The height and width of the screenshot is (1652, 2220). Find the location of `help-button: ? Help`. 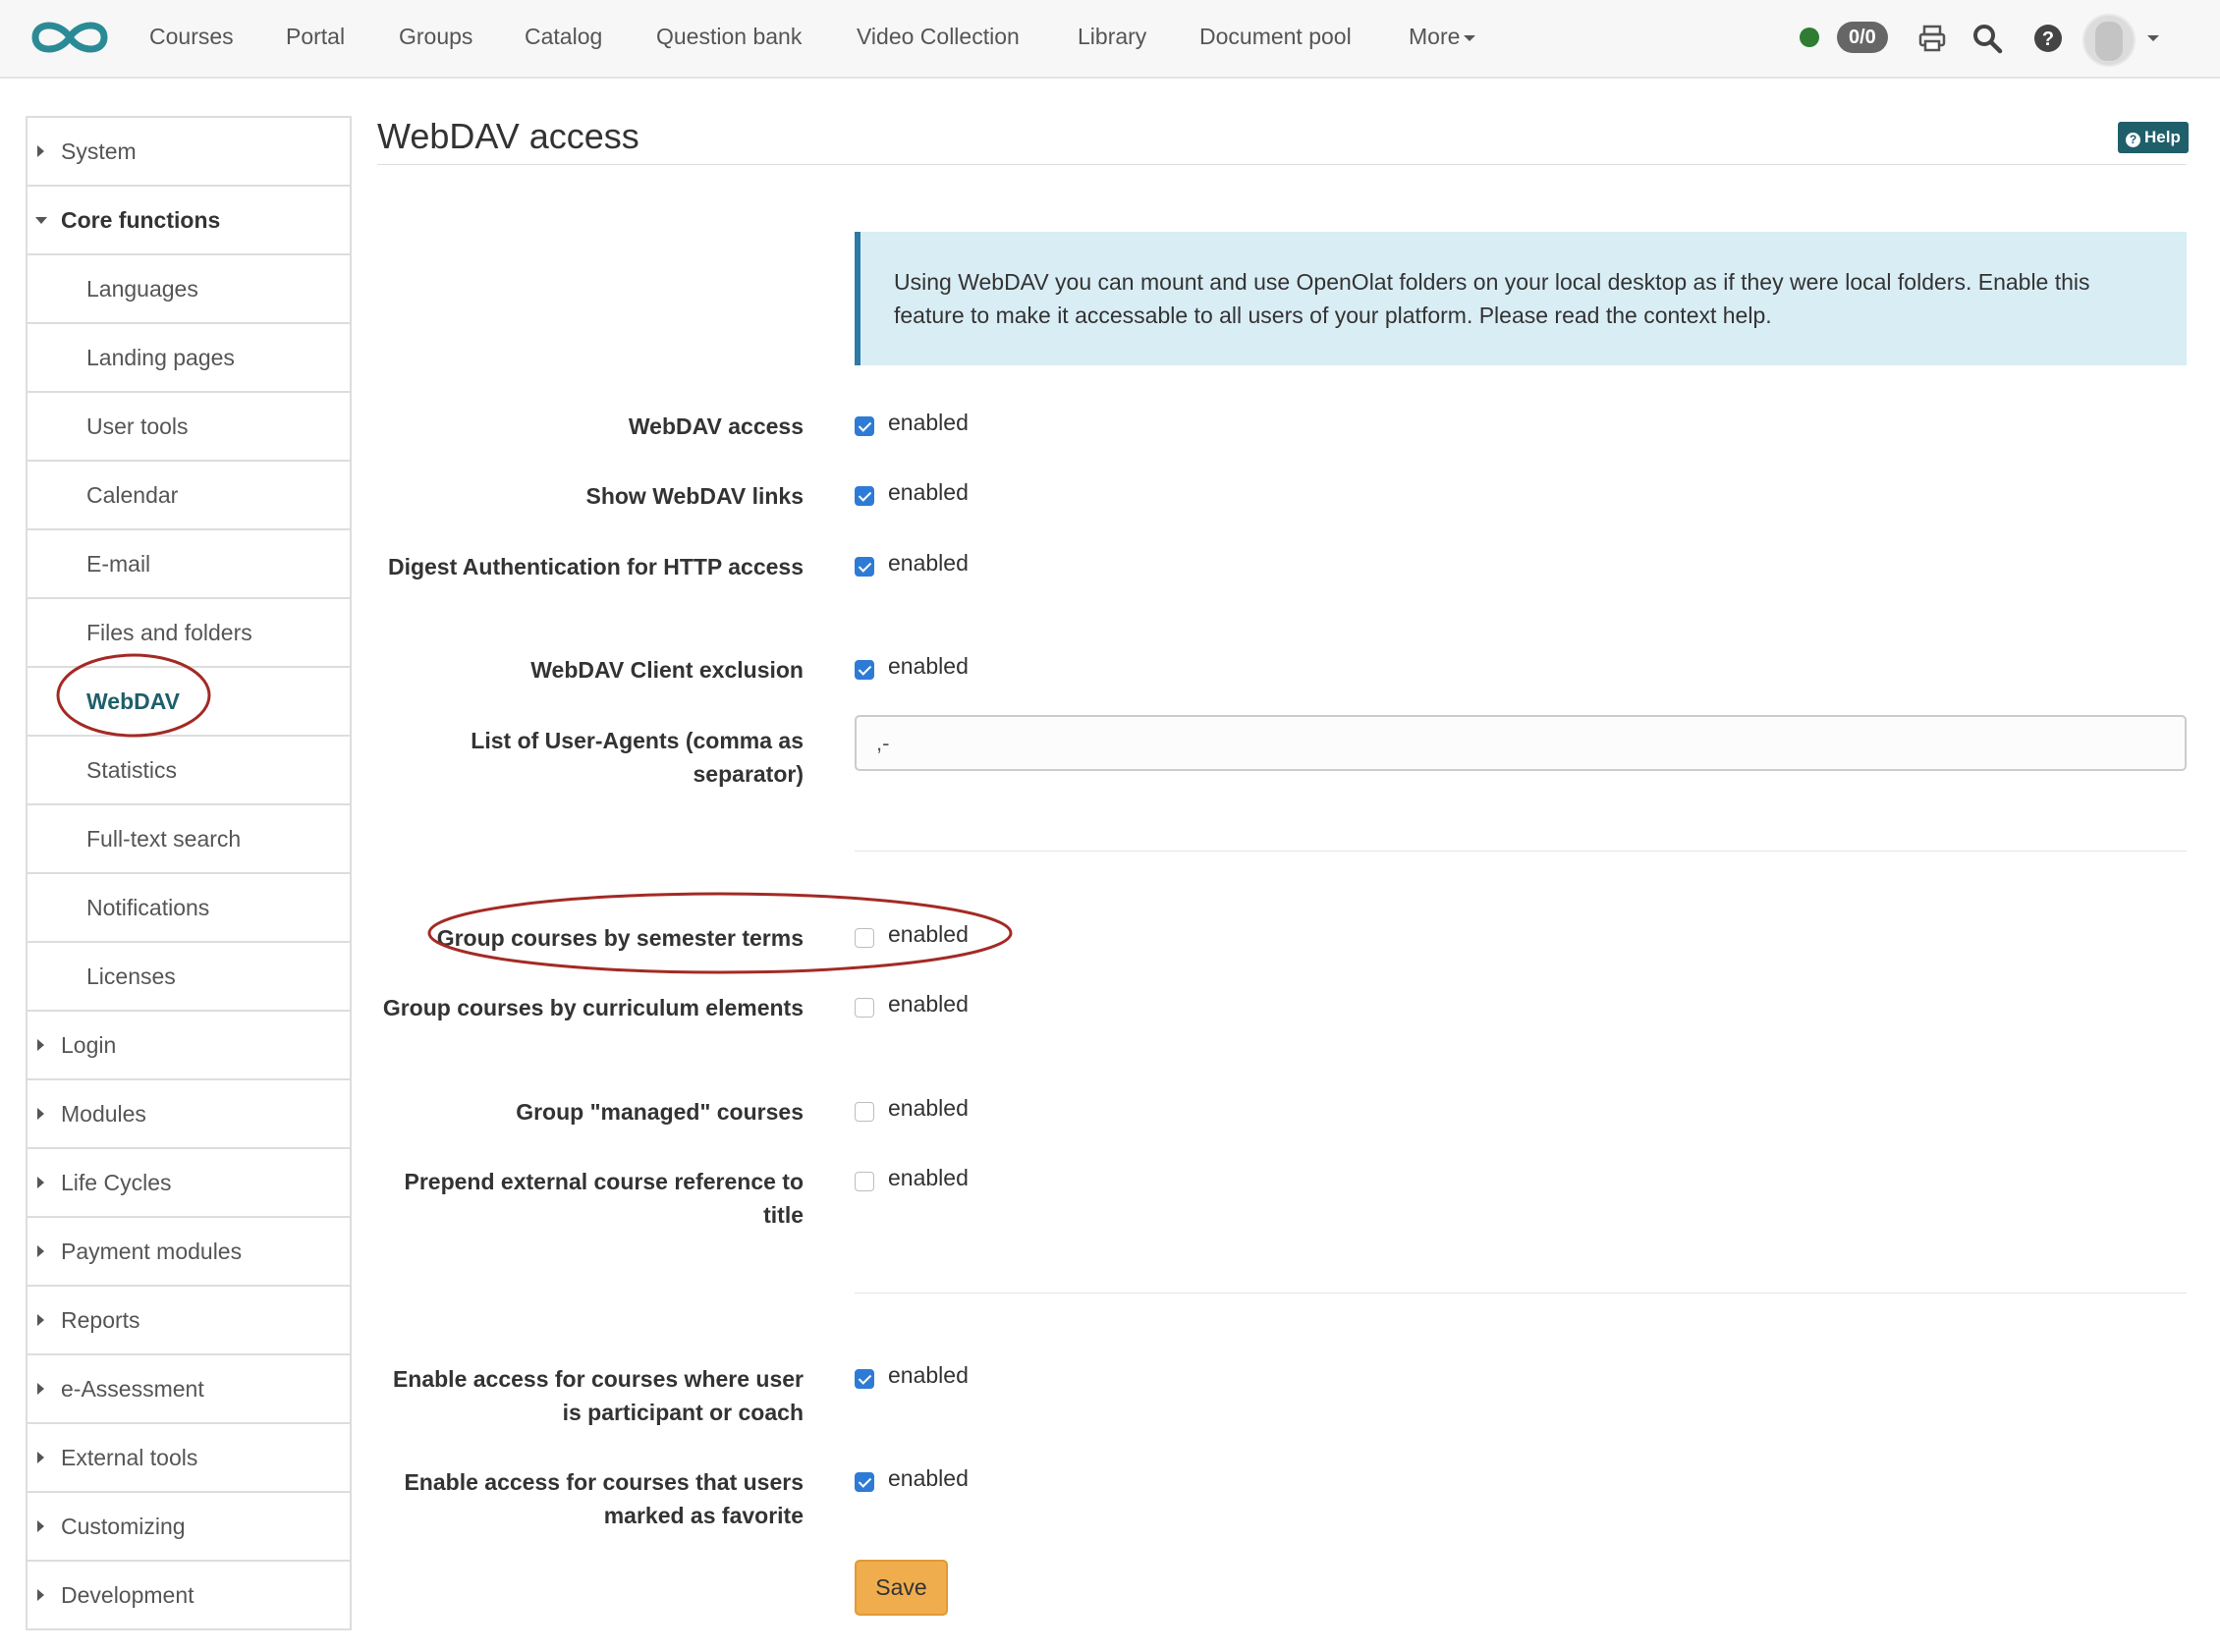

help-button: ? Help is located at coordinates (2153, 137).